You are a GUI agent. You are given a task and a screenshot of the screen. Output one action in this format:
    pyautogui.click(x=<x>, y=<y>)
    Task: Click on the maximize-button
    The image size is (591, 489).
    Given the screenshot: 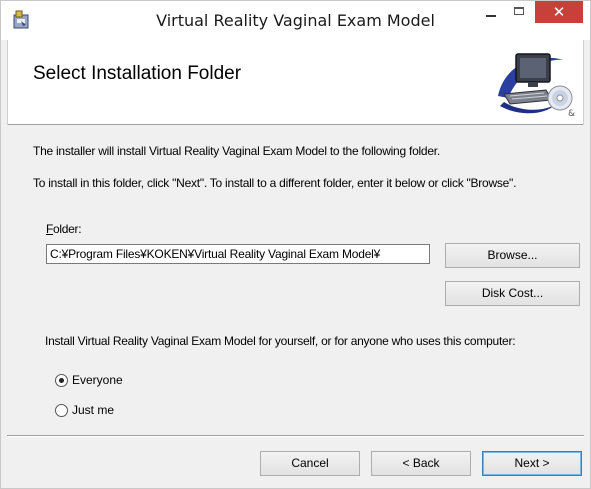 What is the action you would take?
    pyautogui.click(x=520, y=14)
    